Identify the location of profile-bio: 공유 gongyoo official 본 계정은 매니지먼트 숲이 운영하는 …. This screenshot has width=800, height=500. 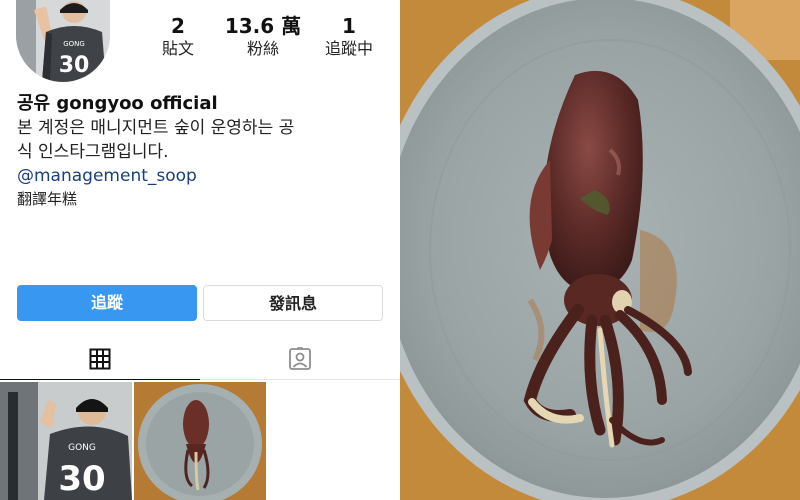
(202, 151).